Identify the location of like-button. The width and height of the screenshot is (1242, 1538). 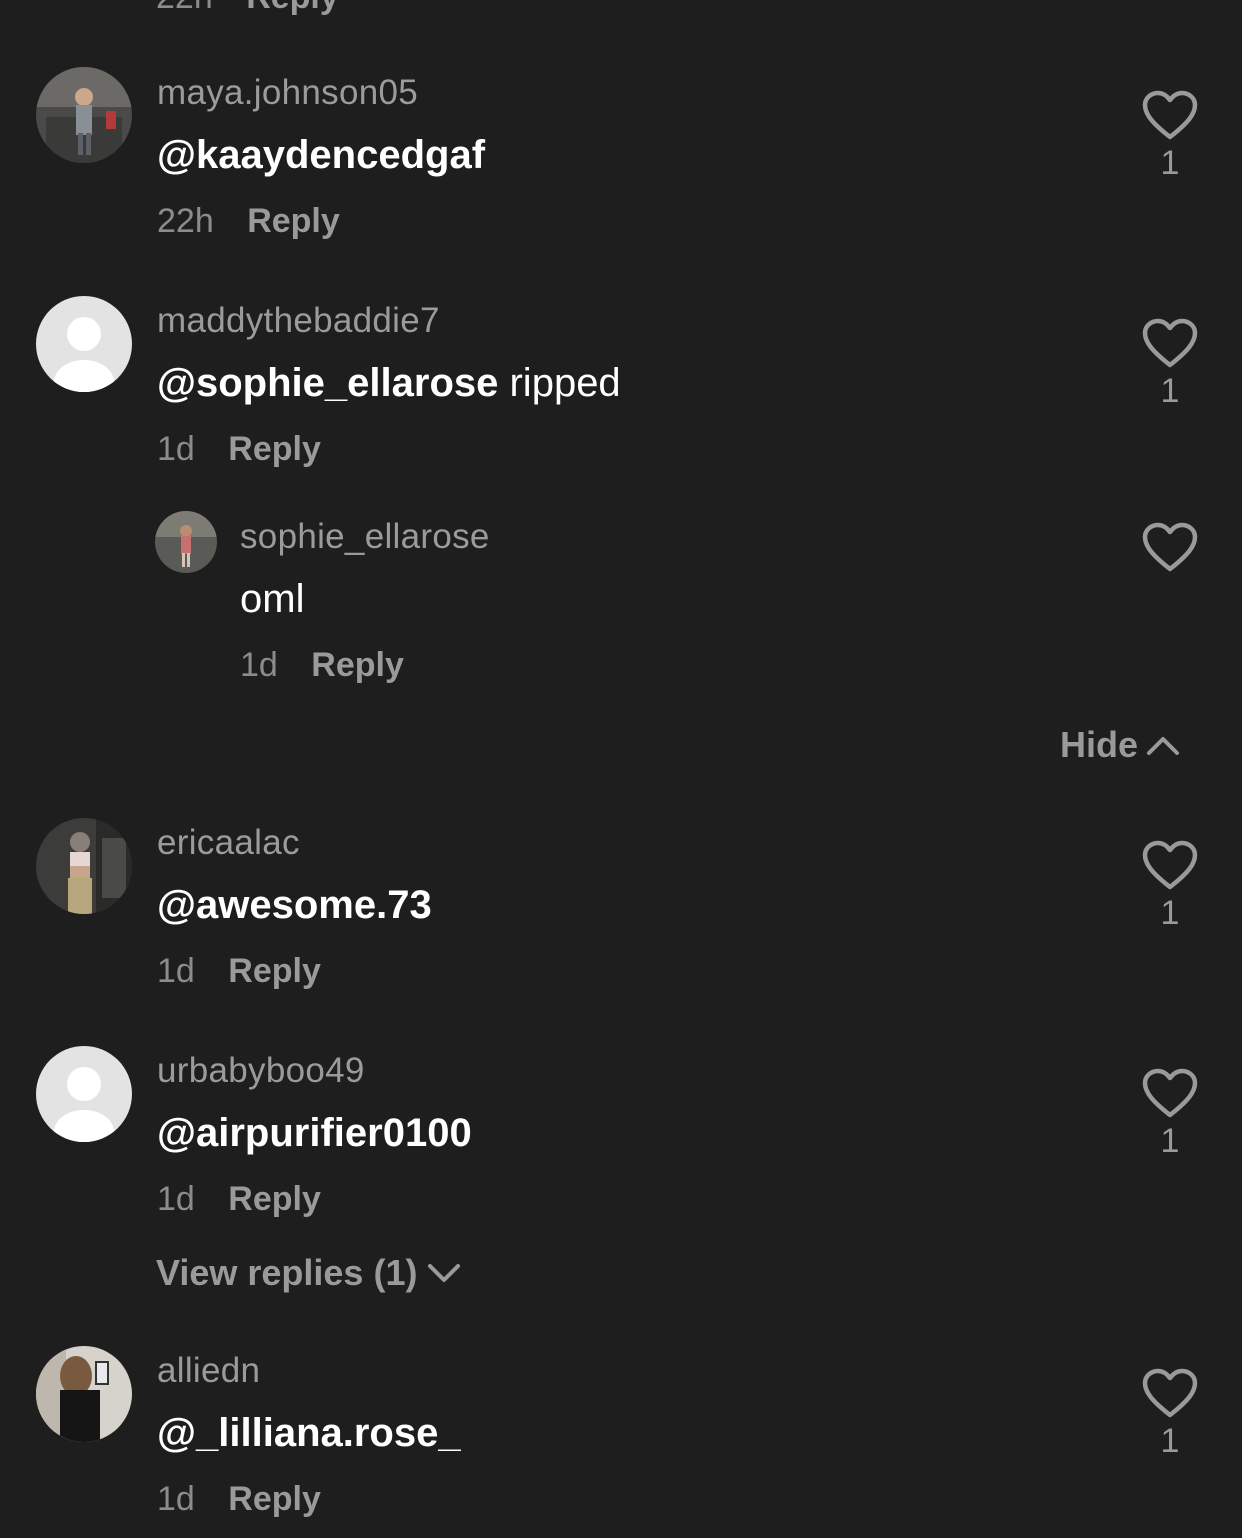
(1170, 548).